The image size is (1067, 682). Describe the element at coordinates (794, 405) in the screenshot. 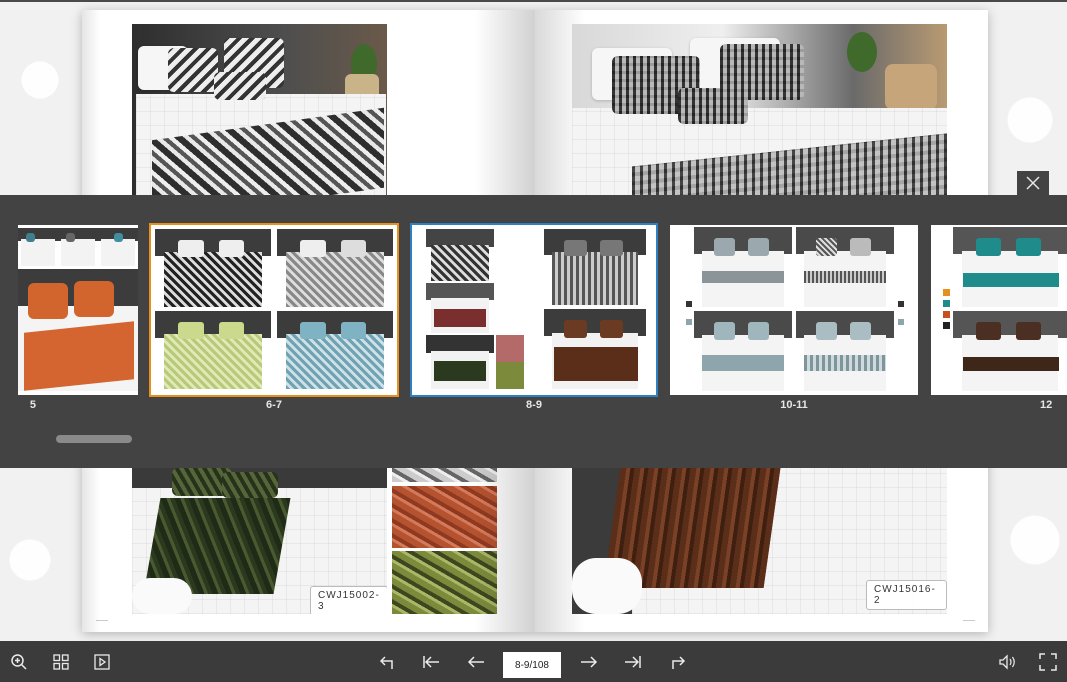

I see `thumbnail-label: 10-11` at that location.